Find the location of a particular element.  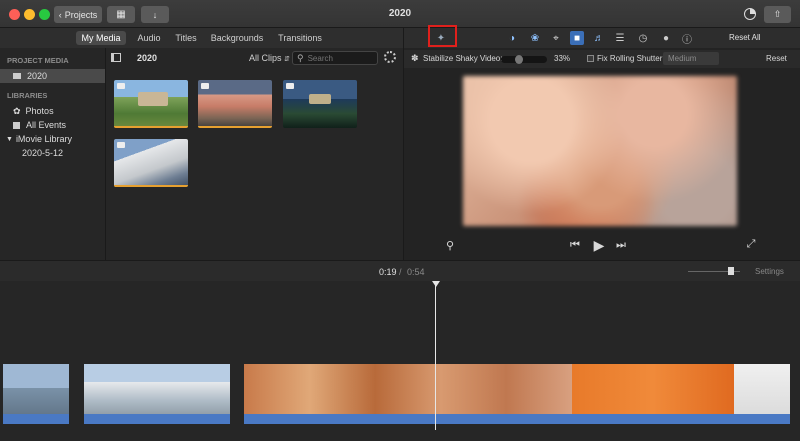

adjustments-bar: ✦ ◑ ❀ ⌖ ■ ♬ ☰ ◷ ● ⓘ Reset All is located at coordinates (602, 38).